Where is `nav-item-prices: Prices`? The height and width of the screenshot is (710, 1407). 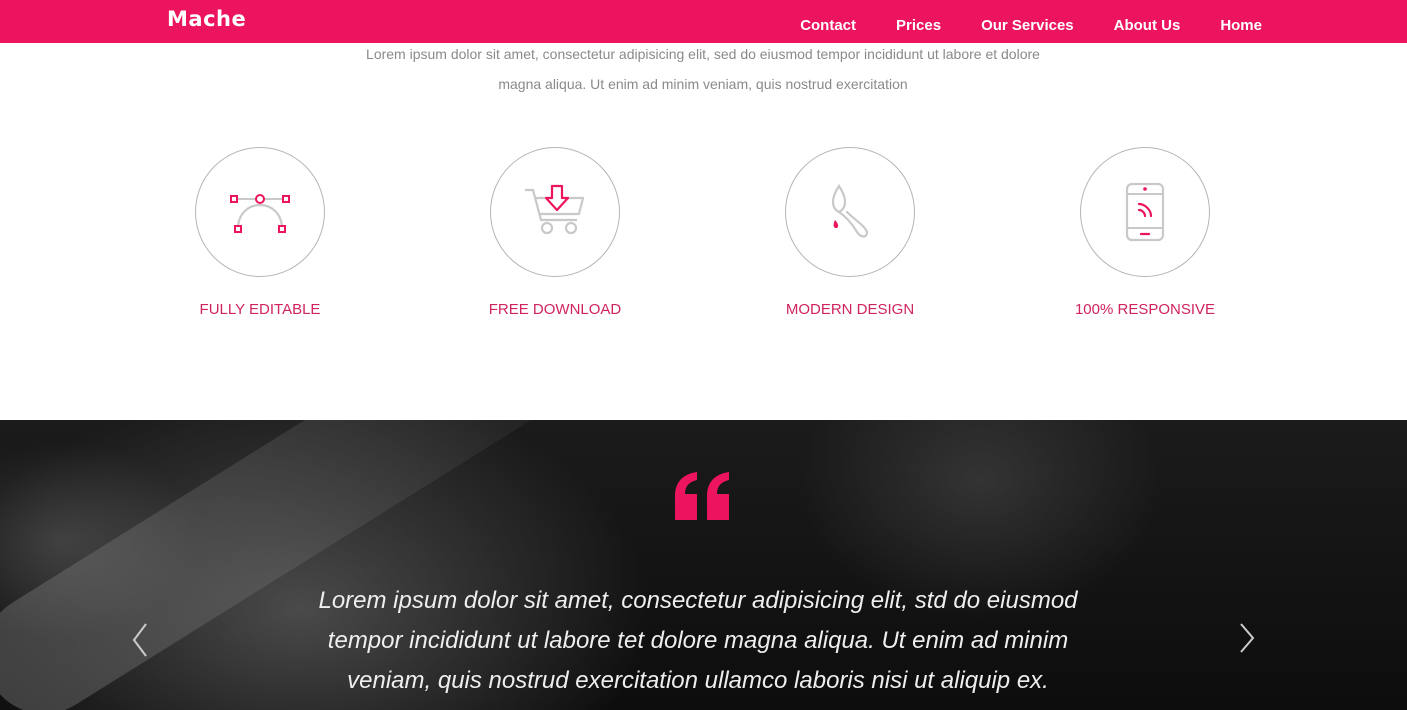
nav-item-prices: Prices is located at coordinates (918, 26).